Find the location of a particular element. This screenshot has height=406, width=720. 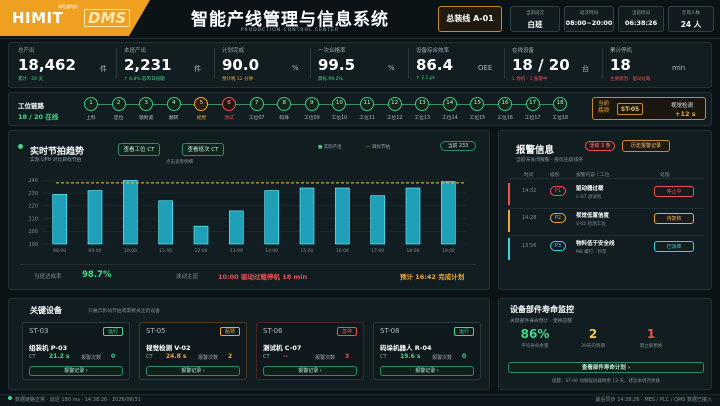

device-card: ST-03 运行 组装机 P-03 CT 21.2 s 报警次数 0 报警记录 › is located at coordinates (76, 351).